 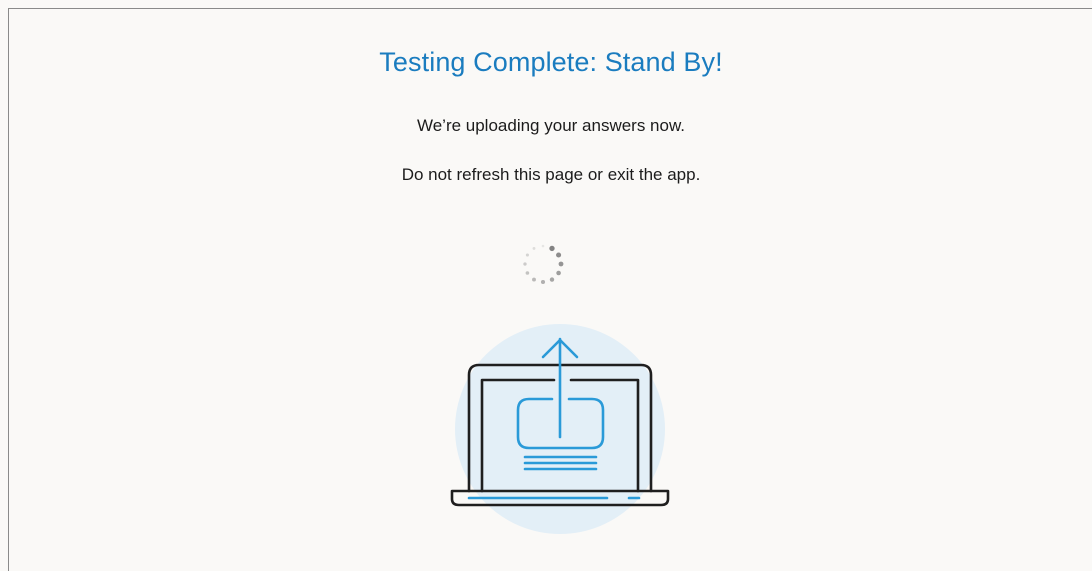 What do you see at coordinates (551, 62) in the screenshot?
I see `page-title: Testing Complete: Stand By!` at bounding box center [551, 62].